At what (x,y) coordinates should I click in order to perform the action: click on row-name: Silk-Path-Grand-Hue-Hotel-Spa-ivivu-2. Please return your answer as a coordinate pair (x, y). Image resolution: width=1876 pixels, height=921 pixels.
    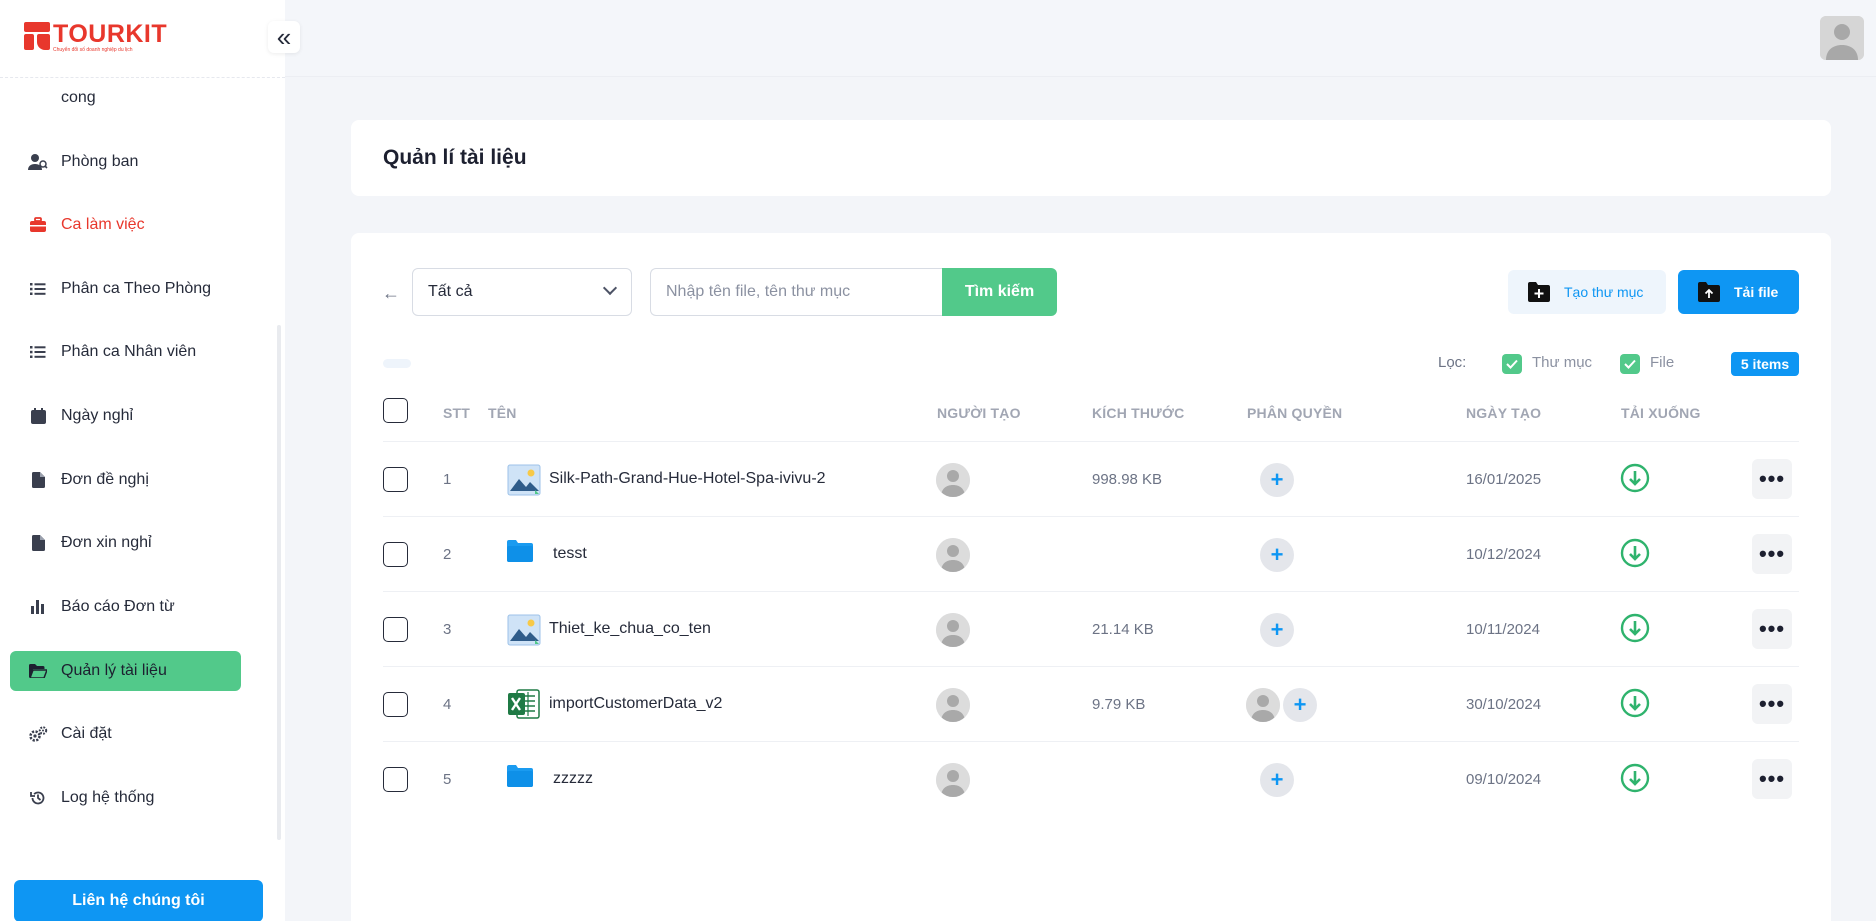
    Looking at the image, I should click on (687, 479).